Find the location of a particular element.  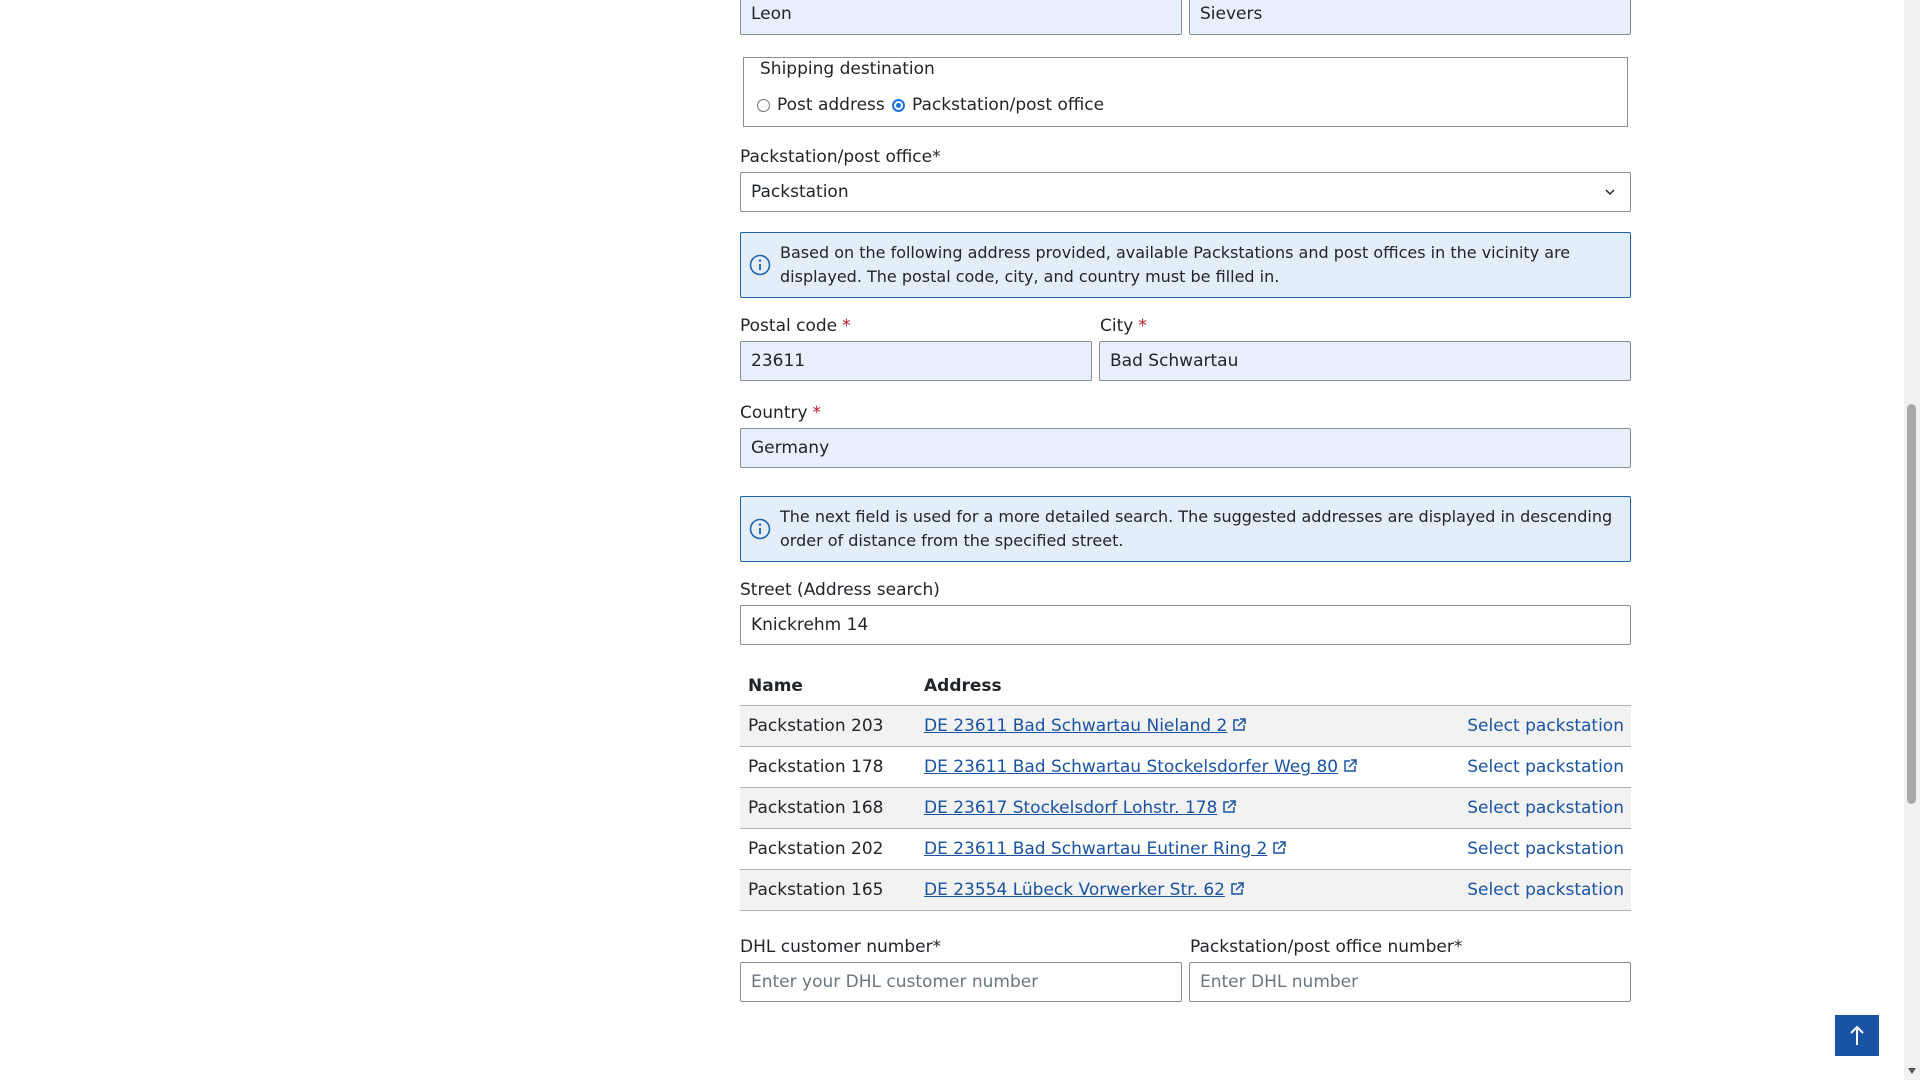

city-input: Bad Schwartau is located at coordinates (1365, 361).